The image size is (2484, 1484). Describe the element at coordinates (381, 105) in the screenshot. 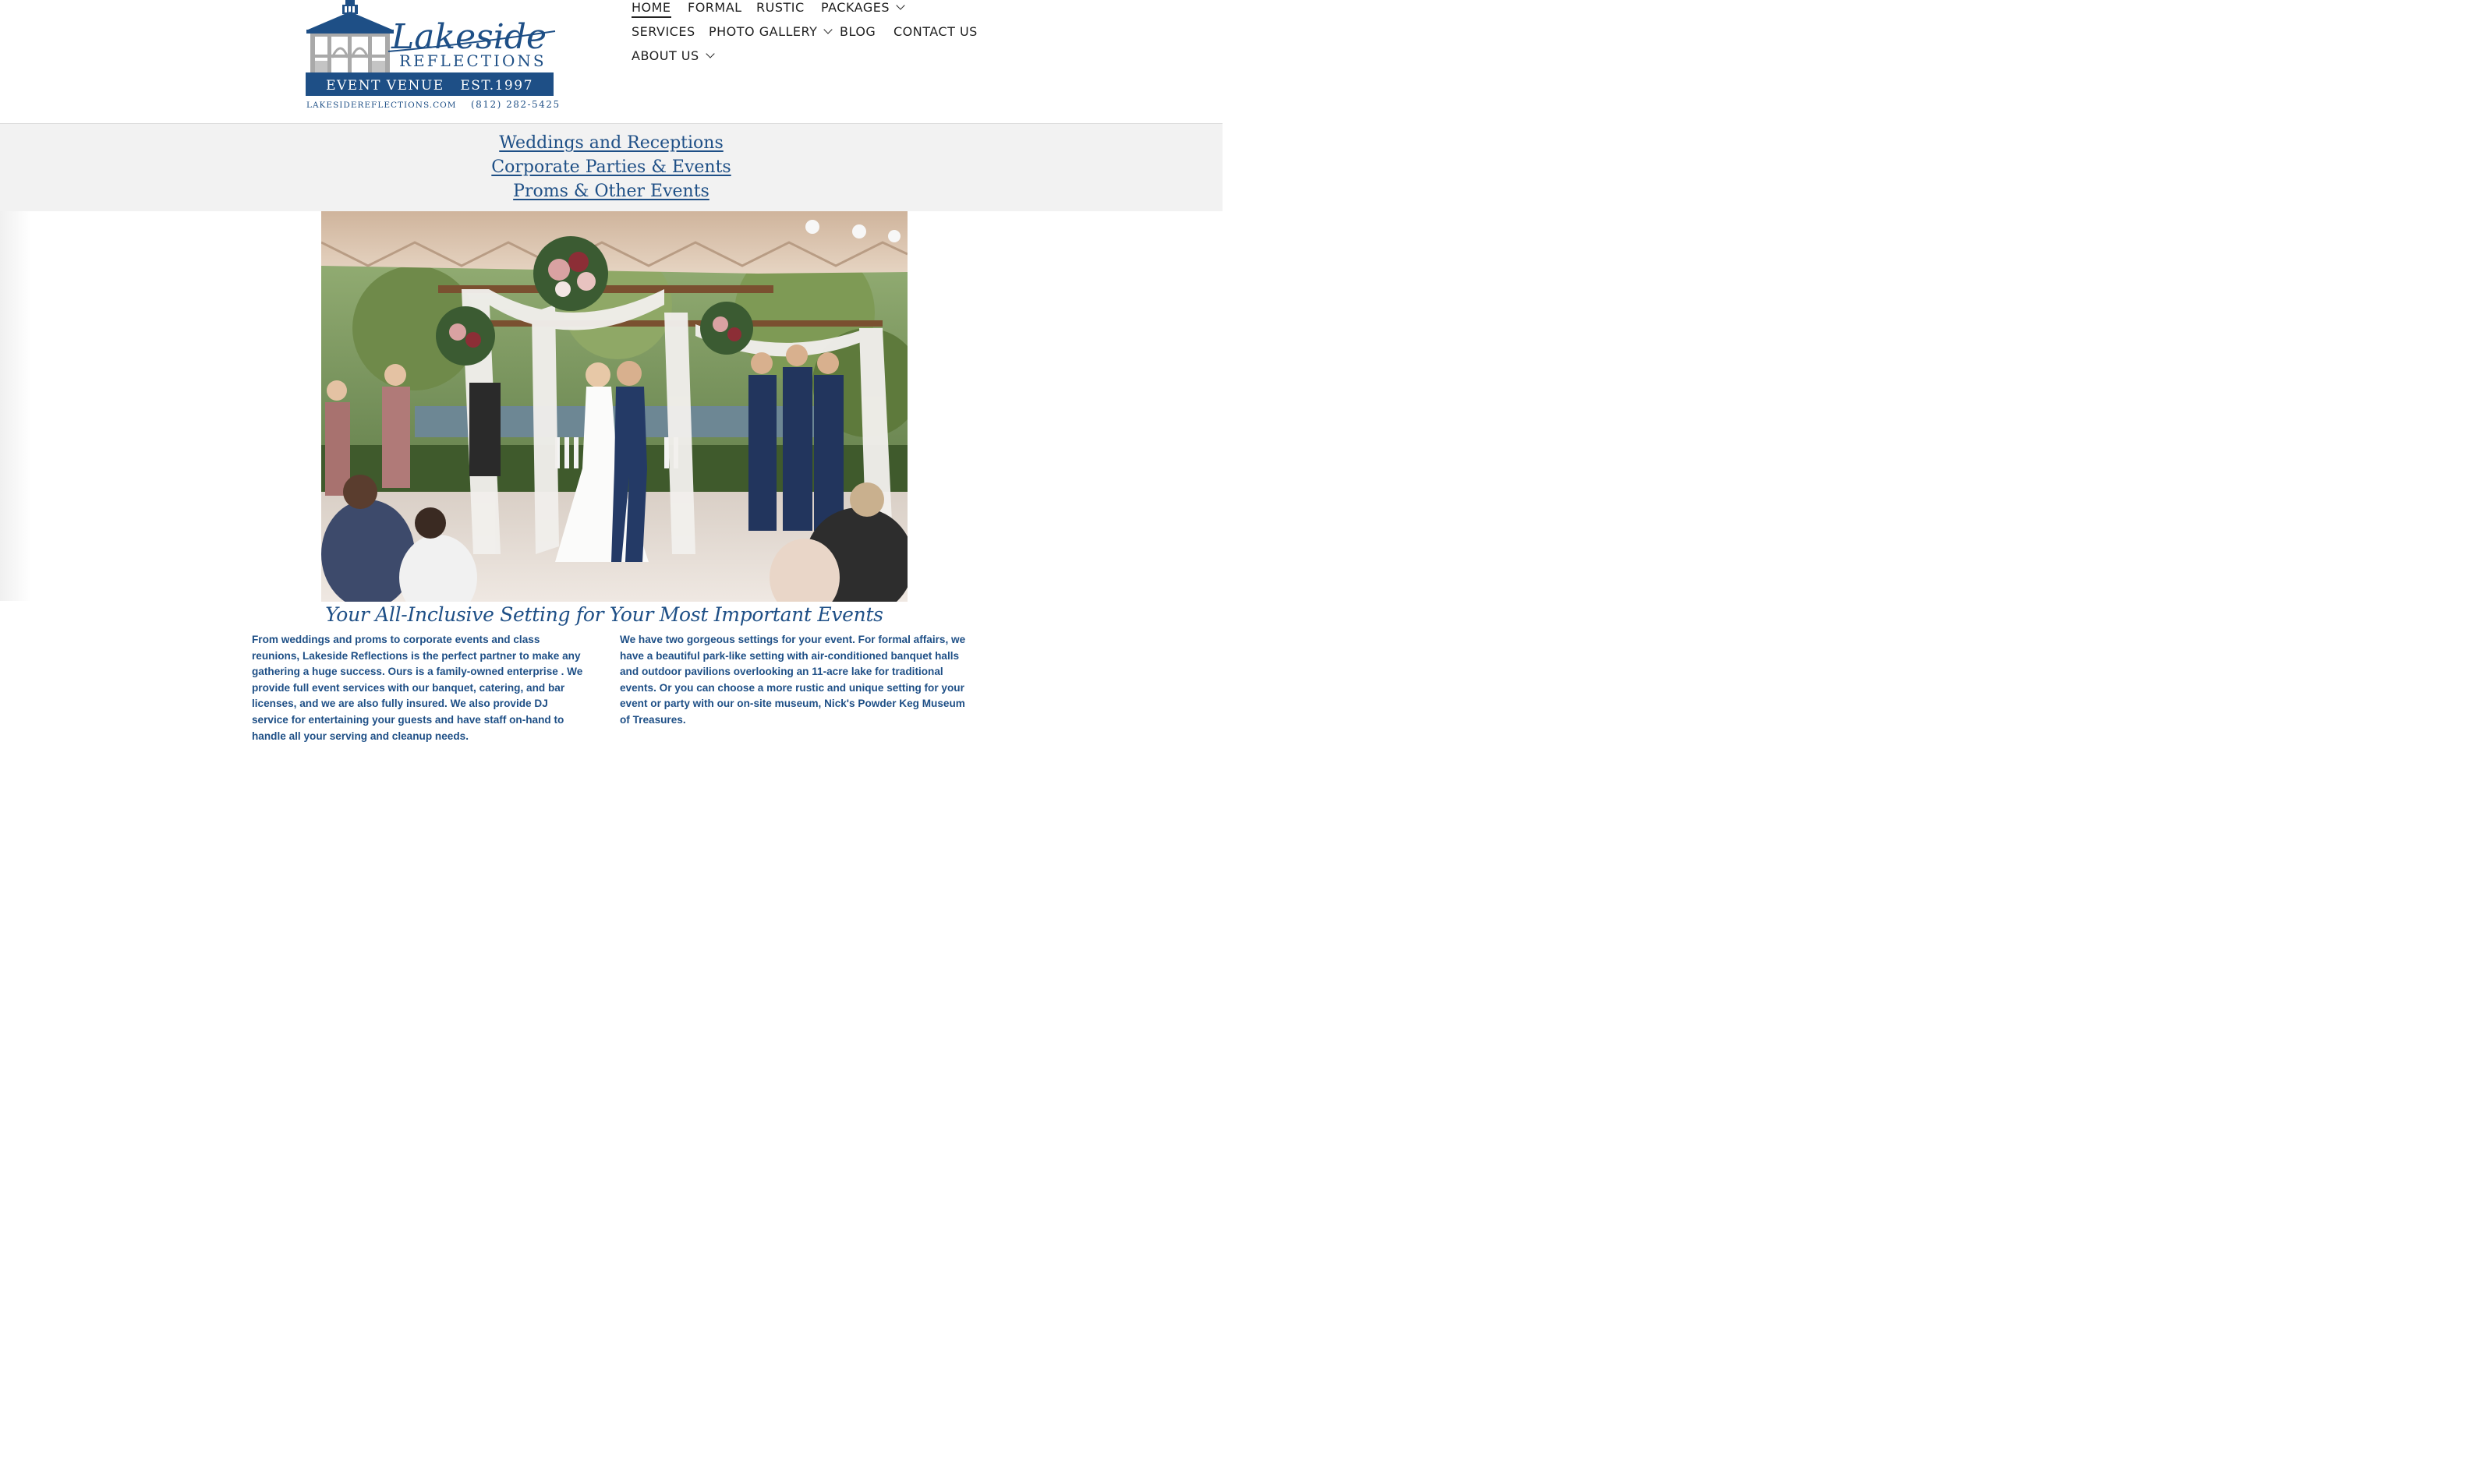

I see `logo-website: LAKESIDEREFLECTIONS.COM` at that location.